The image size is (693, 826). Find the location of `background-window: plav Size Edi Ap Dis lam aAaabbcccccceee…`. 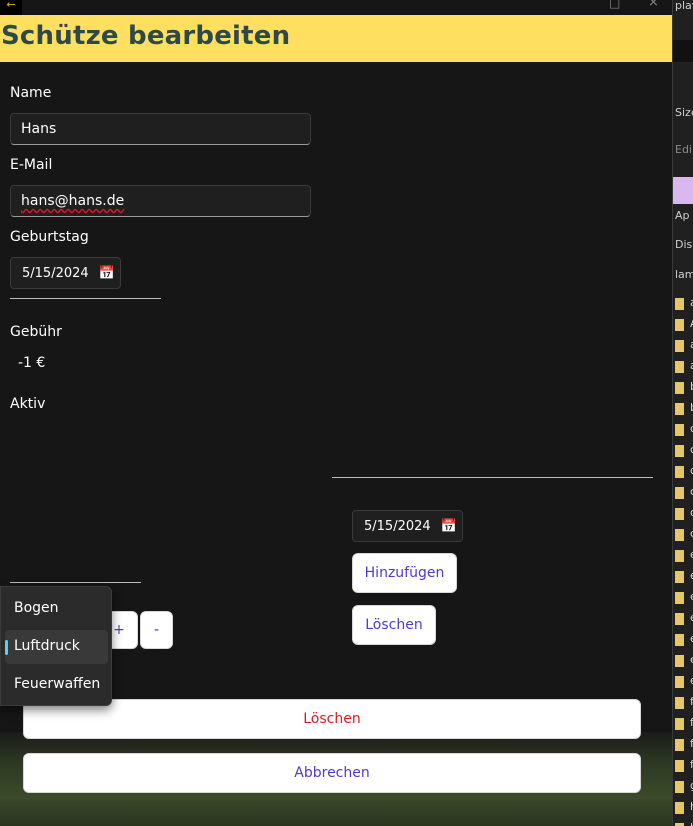

background-window: plav Size Edi Ap Dis lam aAaabbcccccceee… is located at coordinates (682, 413).